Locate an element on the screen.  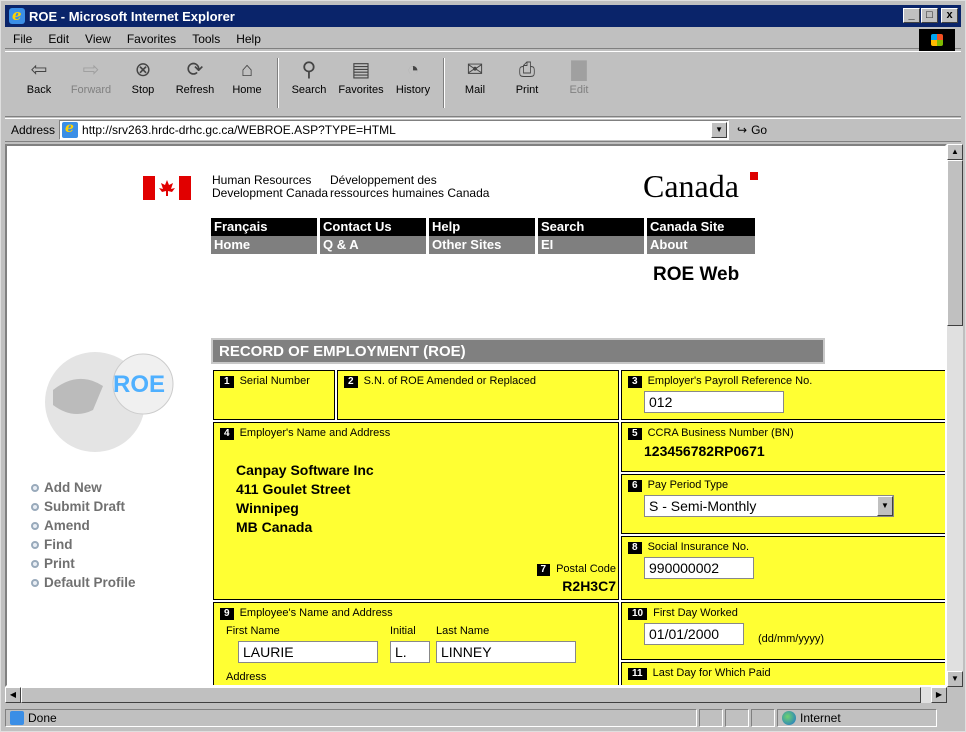
address-dropdown-button: ▼ is located at coordinates (719, 130).